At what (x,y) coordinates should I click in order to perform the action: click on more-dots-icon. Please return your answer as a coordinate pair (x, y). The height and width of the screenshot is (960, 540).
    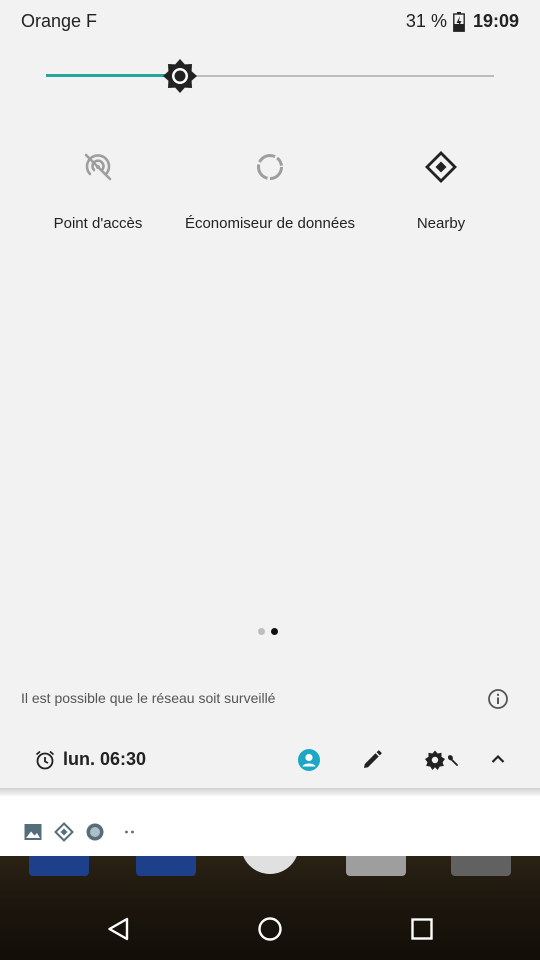
    Looking at the image, I should click on (129, 832).